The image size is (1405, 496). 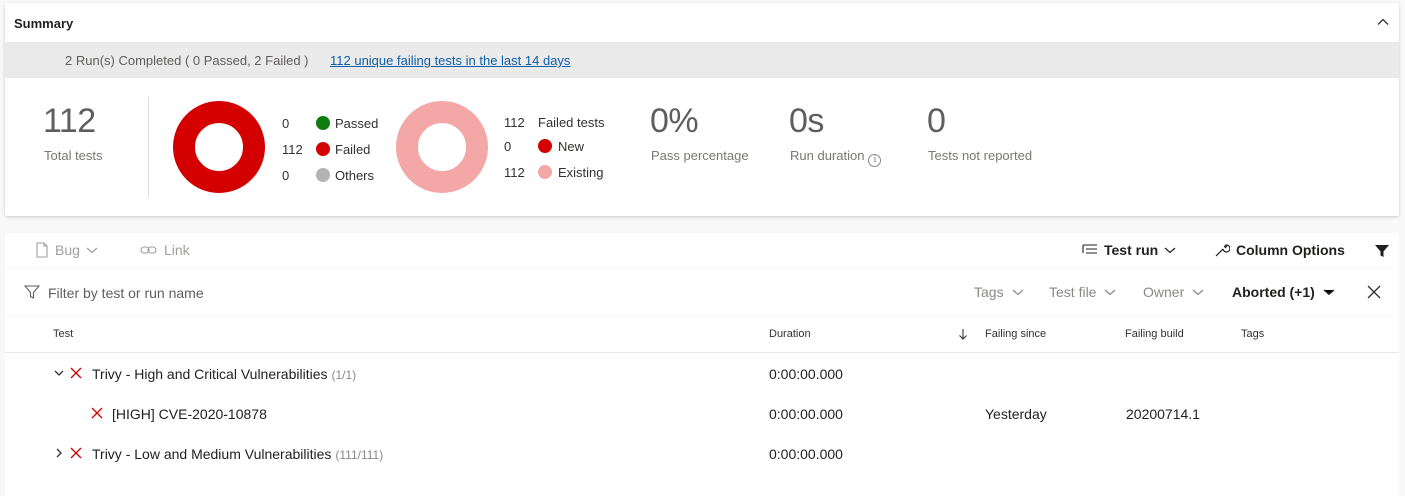 I want to click on test-file-filter-label: Test file, so click(x=1073, y=292).